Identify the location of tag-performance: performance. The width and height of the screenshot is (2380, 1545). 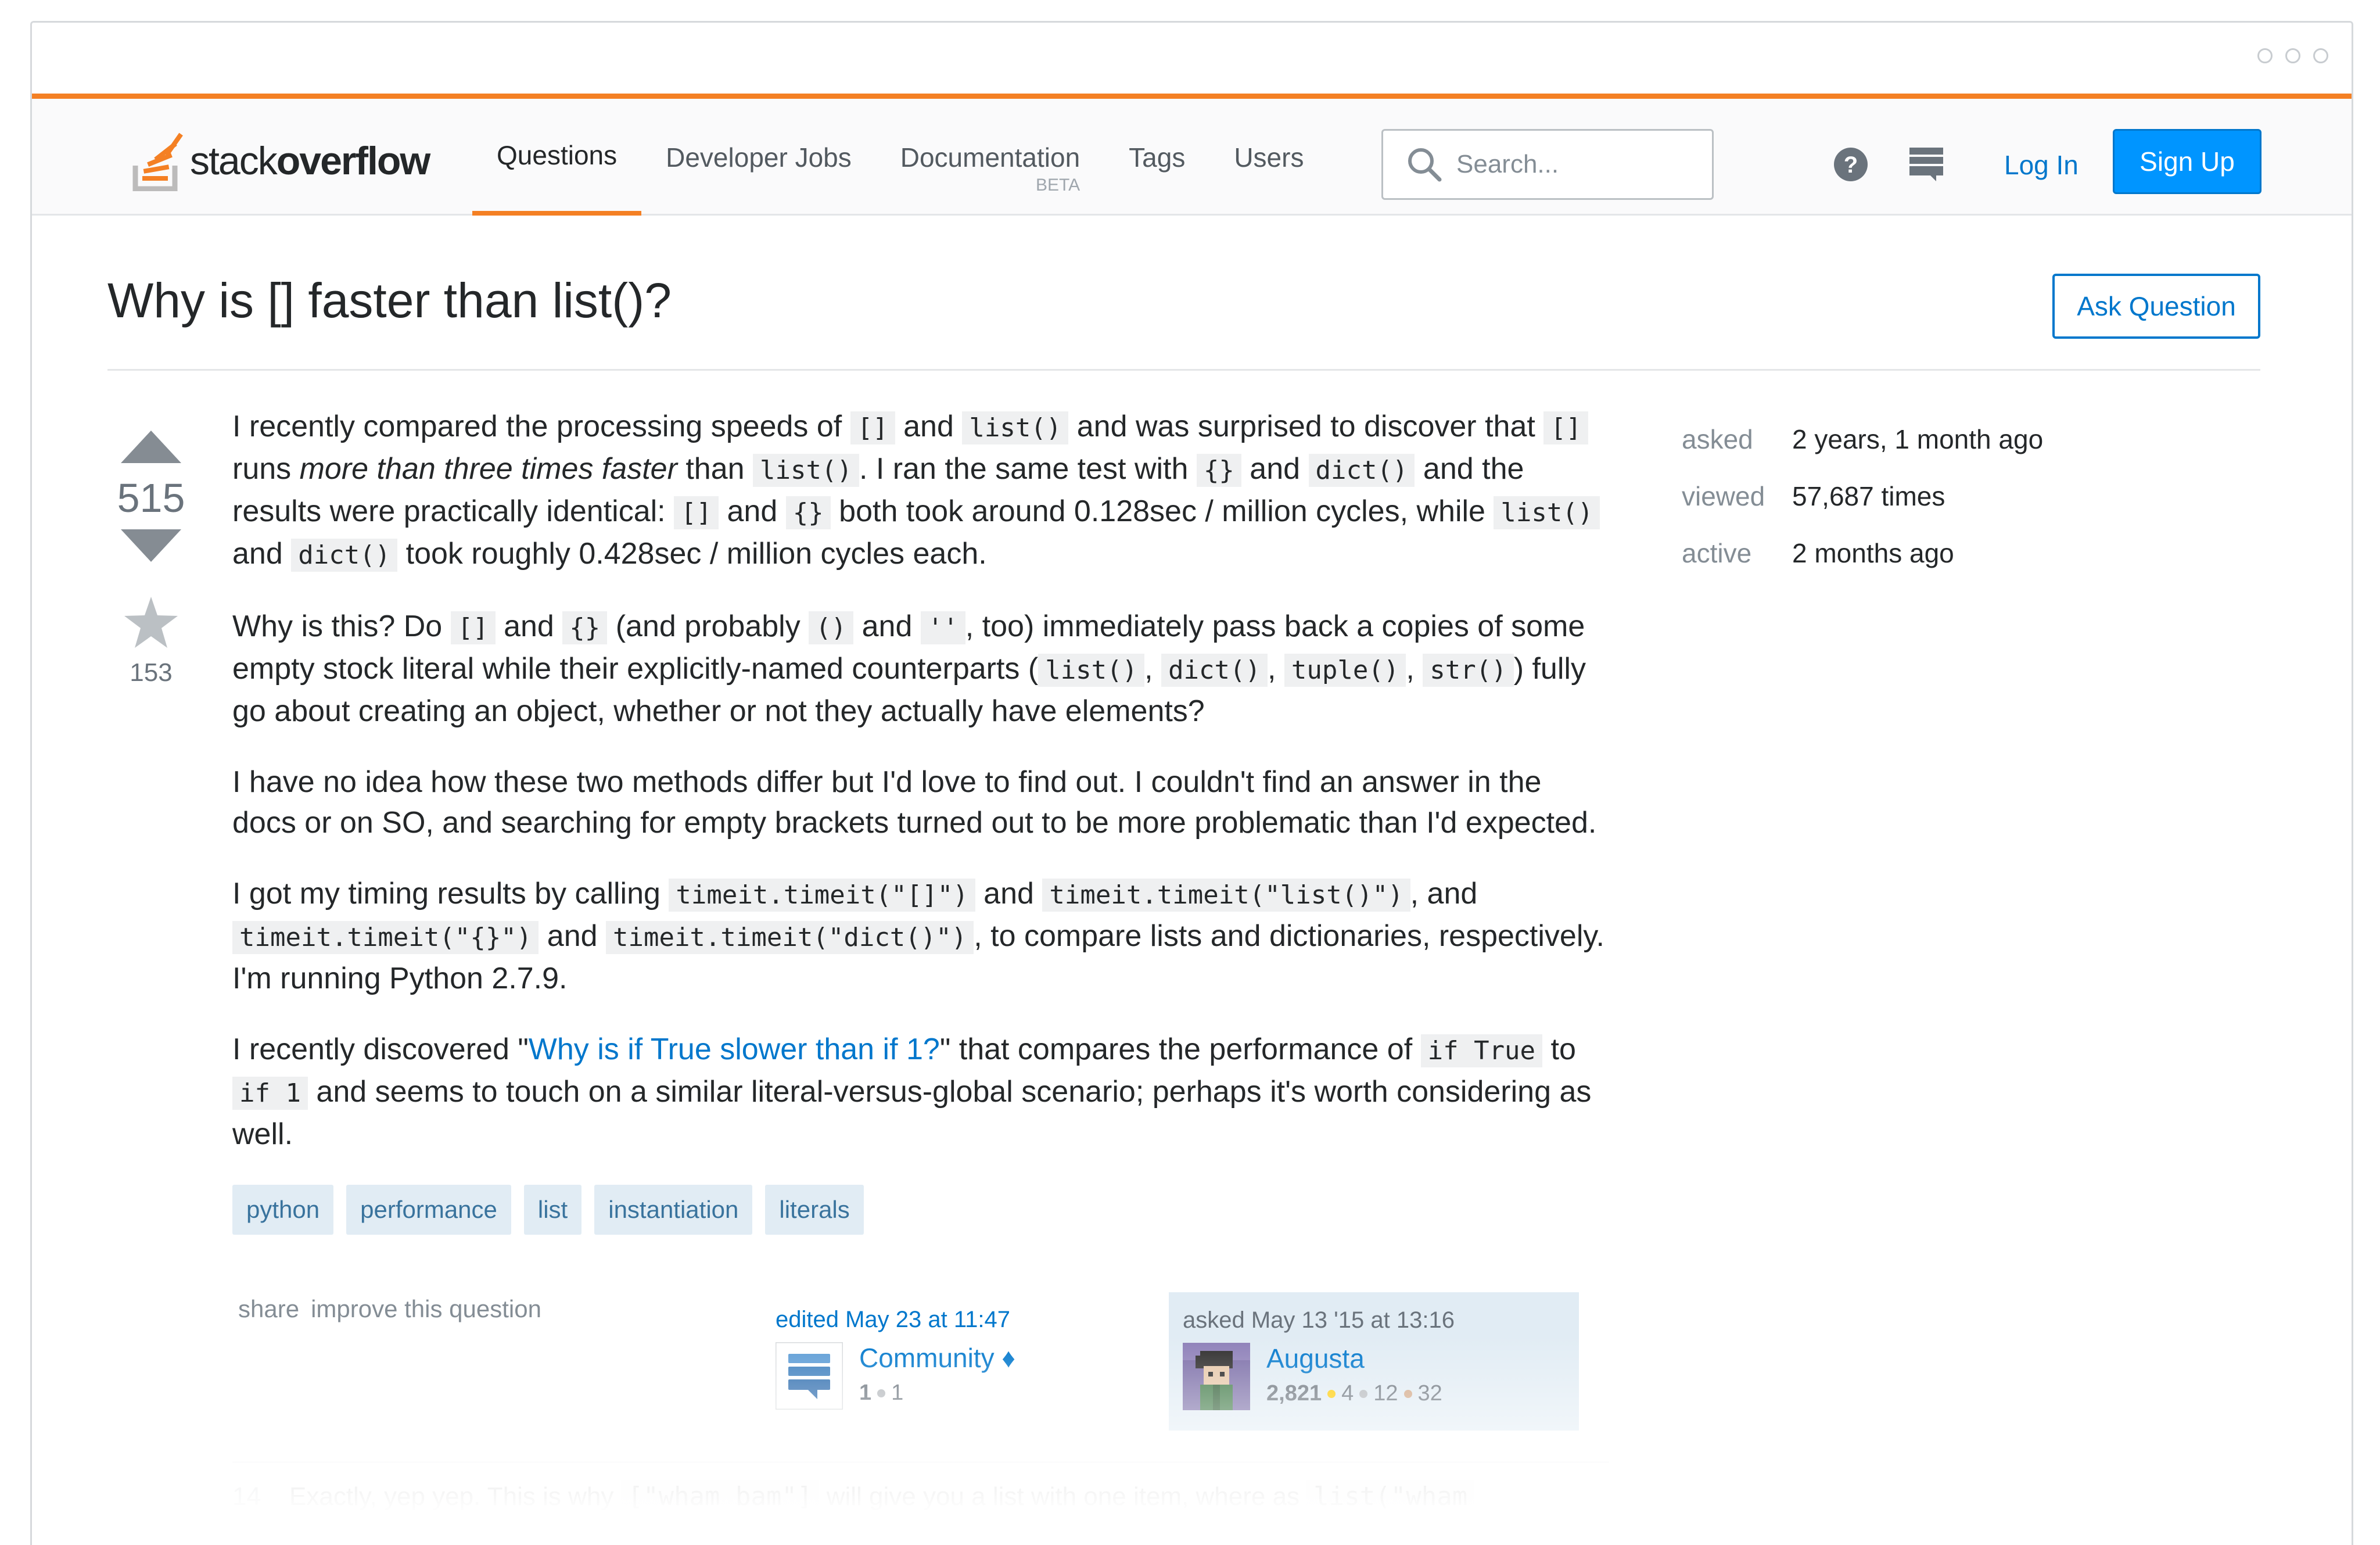
(429, 1210).